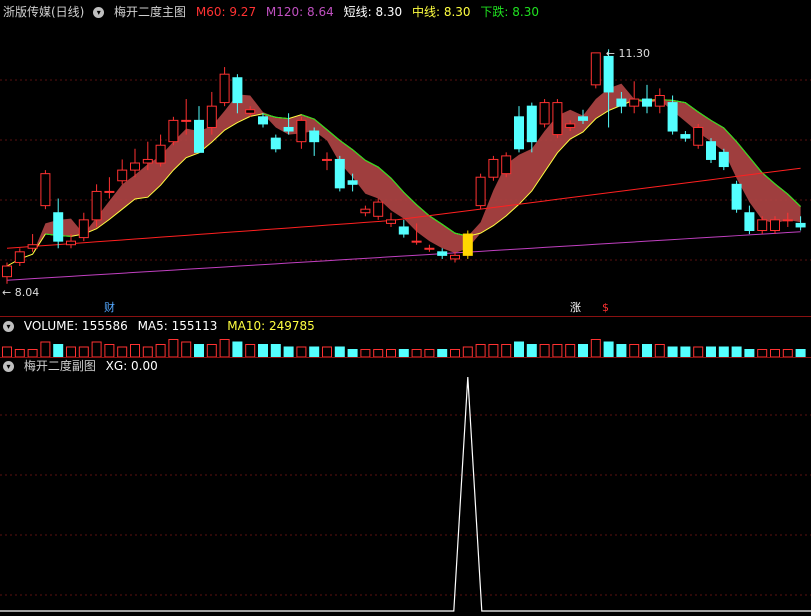  Describe the element at coordinates (99, 12) in the screenshot. I see `indicator-toggle-icon: ▾` at that location.